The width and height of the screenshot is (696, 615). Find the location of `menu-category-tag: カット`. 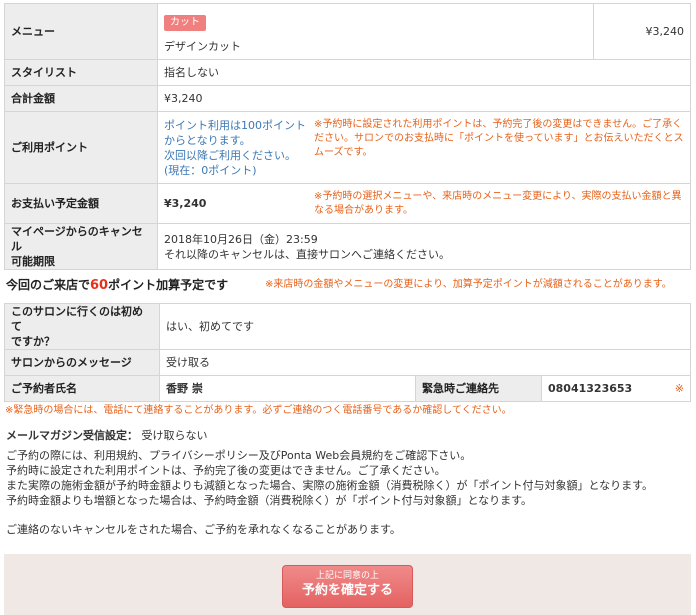

menu-category-tag: カット is located at coordinates (185, 22).